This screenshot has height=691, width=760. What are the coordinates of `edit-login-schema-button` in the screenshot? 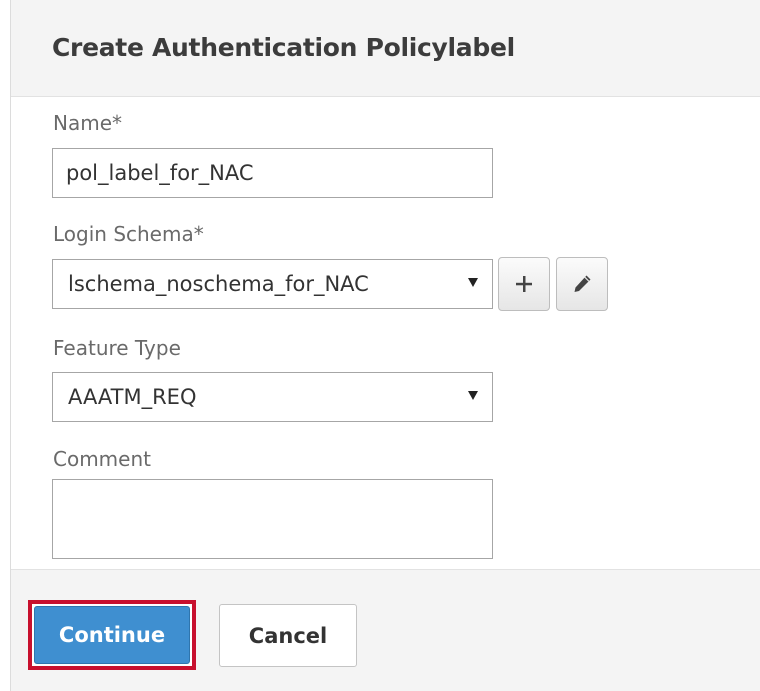 It's located at (582, 284).